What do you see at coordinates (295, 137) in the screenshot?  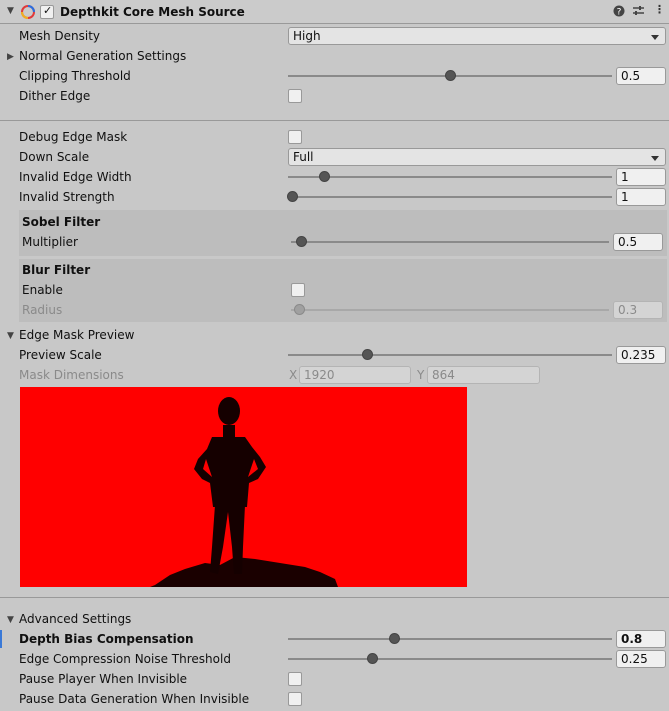 I see `debug-edge-mask-checkbox` at bounding box center [295, 137].